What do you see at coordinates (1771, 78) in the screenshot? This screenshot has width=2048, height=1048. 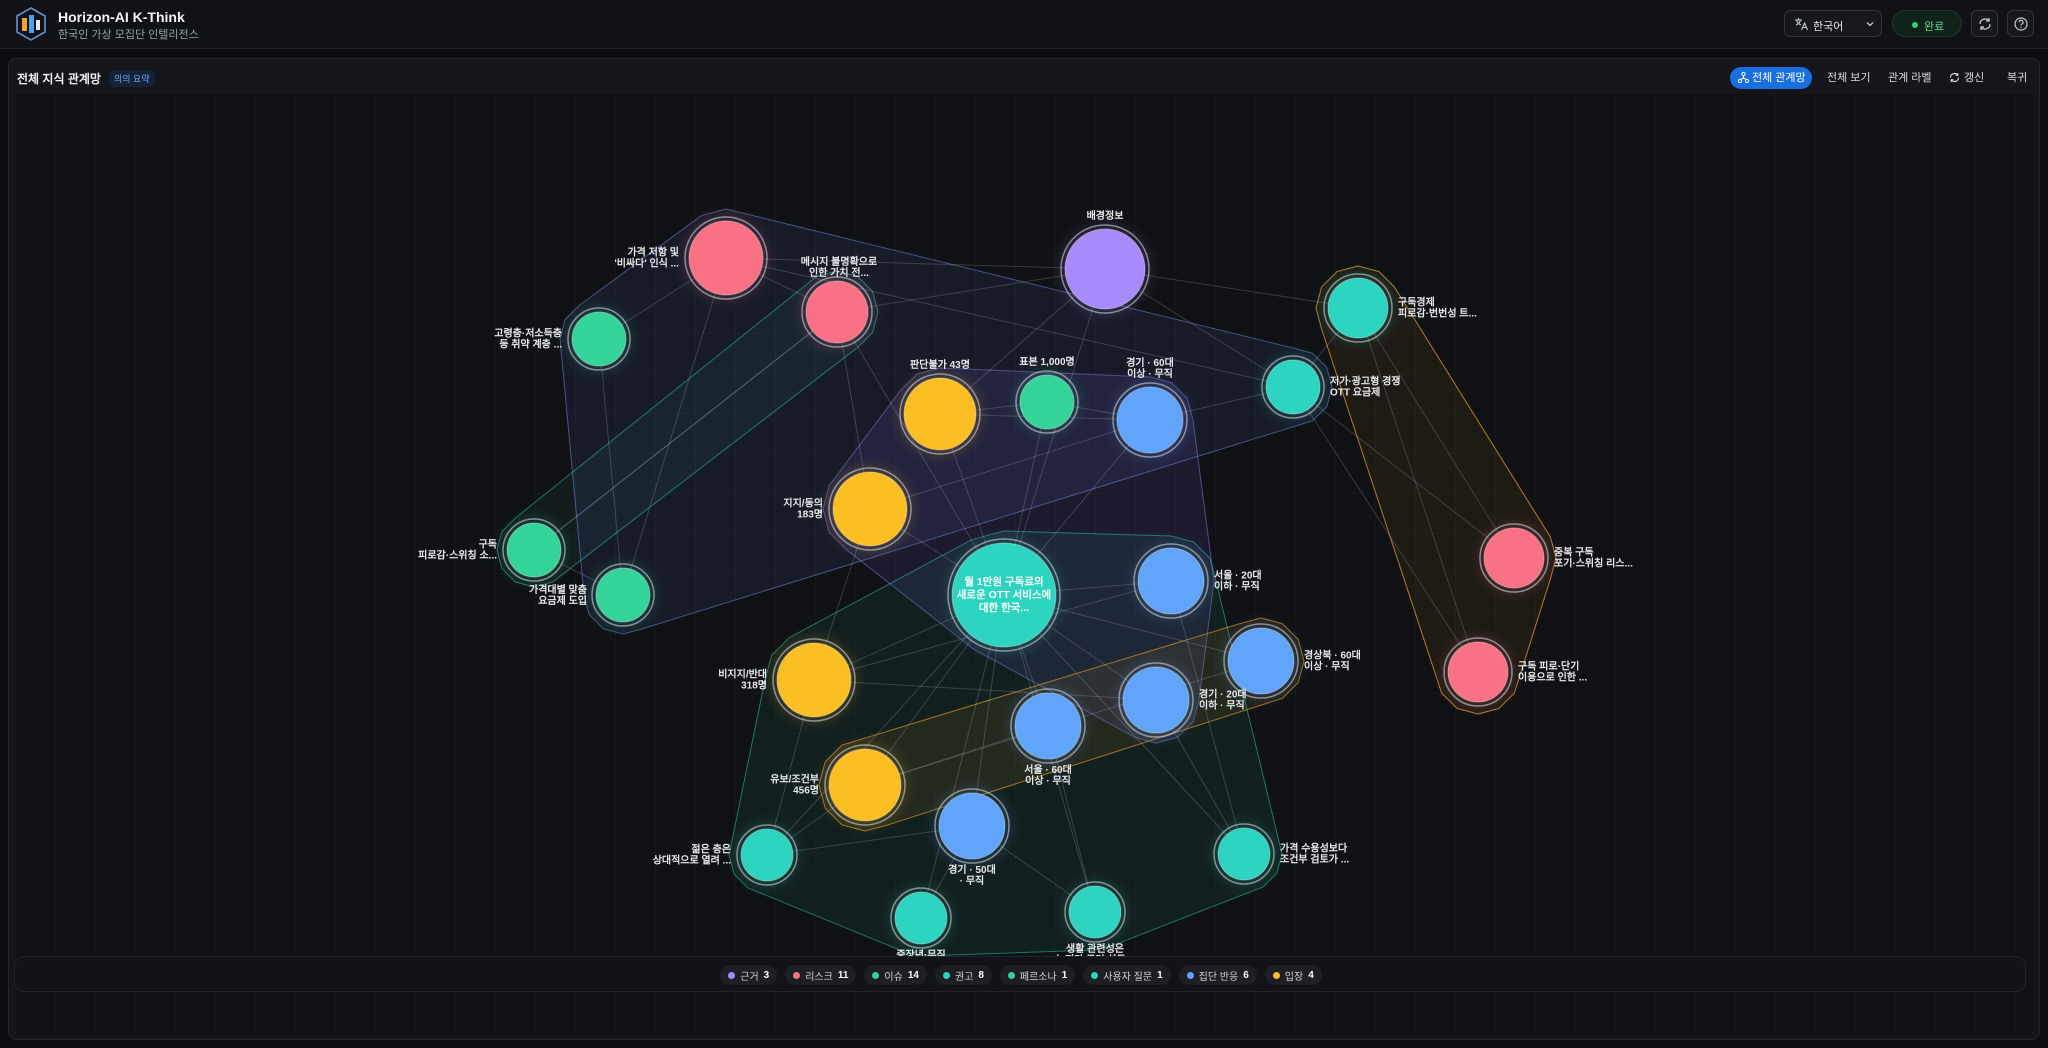 I see `tab-full-network: 전체 관계망` at bounding box center [1771, 78].